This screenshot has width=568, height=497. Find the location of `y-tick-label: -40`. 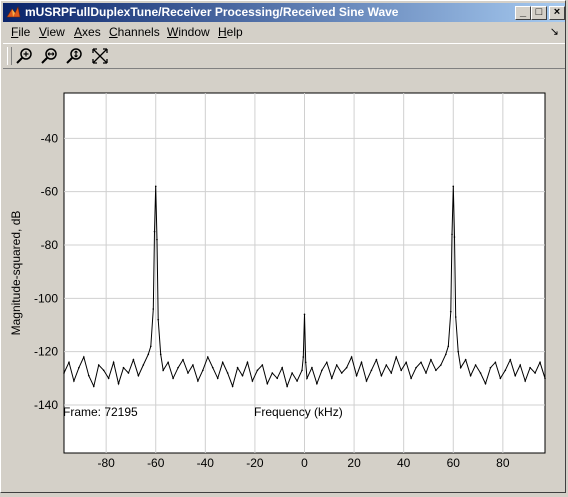

y-tick-label: -40 is located at coordinates (50, 138).